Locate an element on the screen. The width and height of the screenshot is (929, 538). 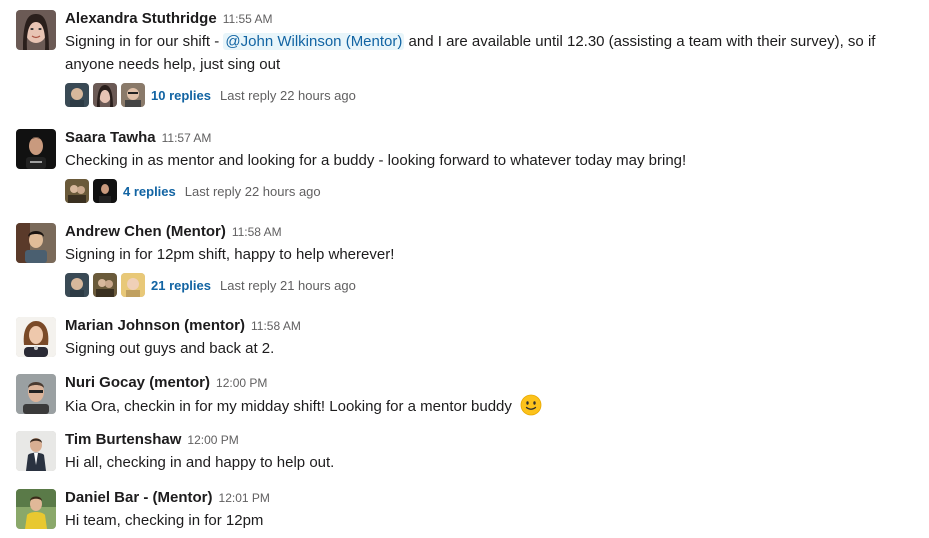
avatar-nuri-gocay is located at coordinates (36, 394).